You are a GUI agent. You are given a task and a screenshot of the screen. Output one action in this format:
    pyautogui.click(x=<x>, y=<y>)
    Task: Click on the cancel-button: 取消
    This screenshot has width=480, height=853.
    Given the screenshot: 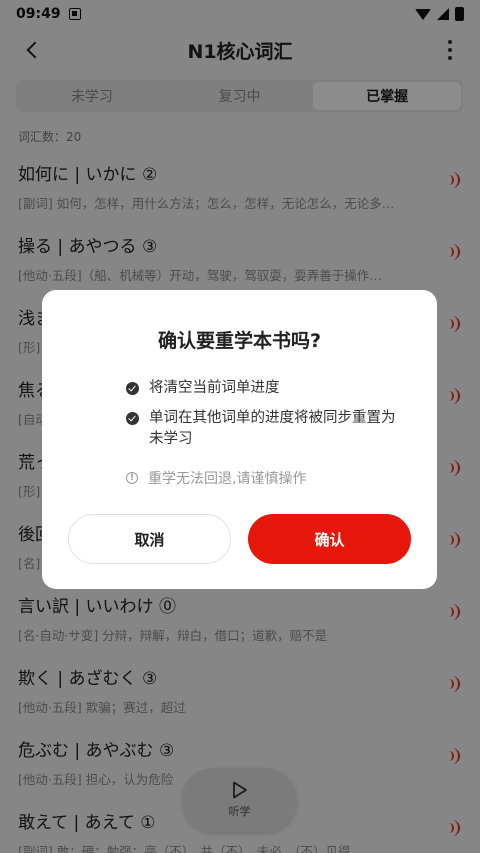 What is the action you would take?
    pyautogui.click(x=149, y=539)
    